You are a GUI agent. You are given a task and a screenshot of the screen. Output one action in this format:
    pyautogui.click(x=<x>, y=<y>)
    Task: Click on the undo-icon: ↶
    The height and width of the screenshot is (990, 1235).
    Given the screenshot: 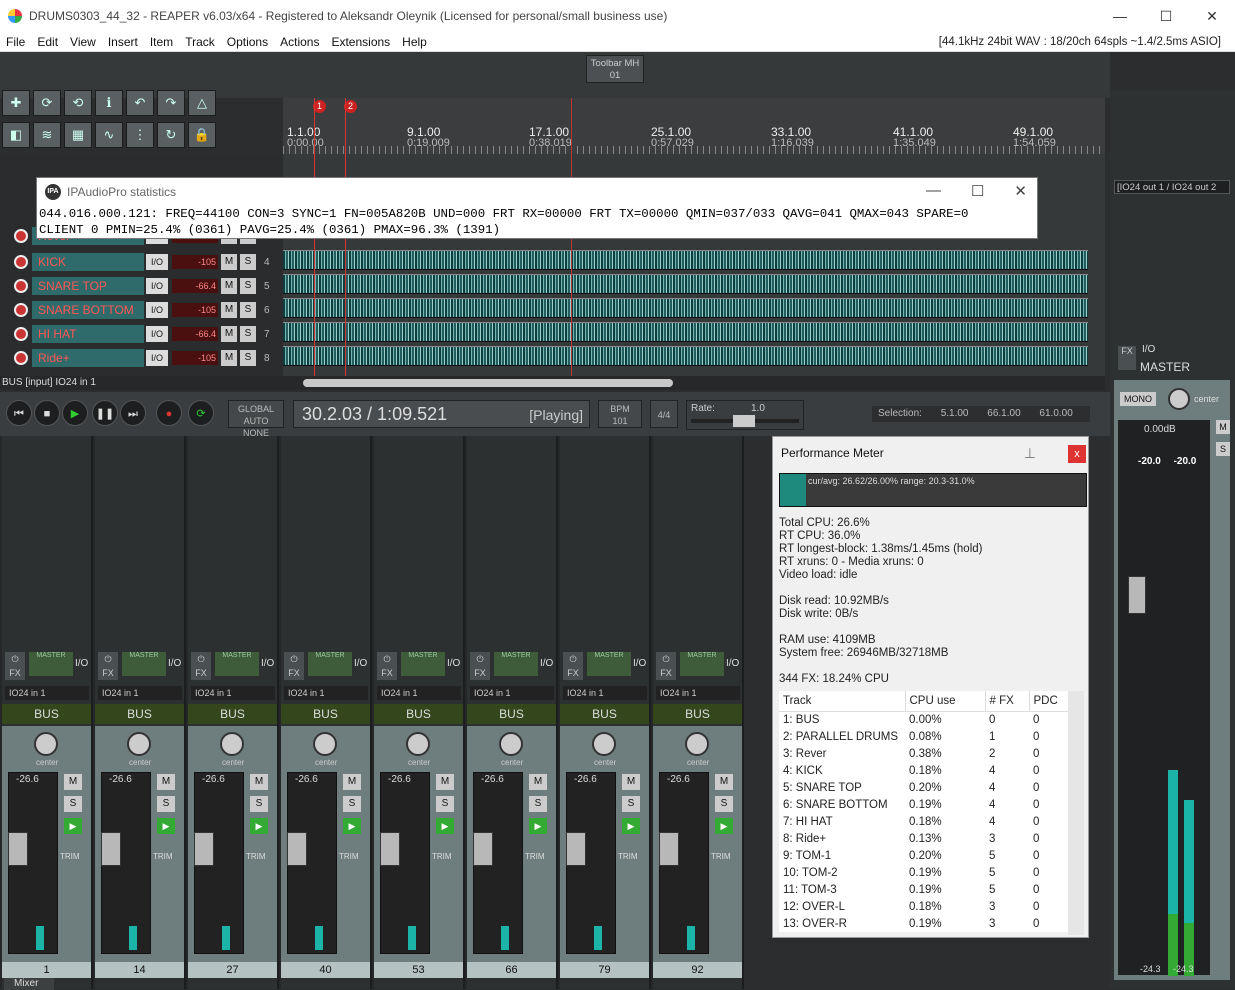 What is the action you would take?
    pyautogui.click(x=140, y=103)
    